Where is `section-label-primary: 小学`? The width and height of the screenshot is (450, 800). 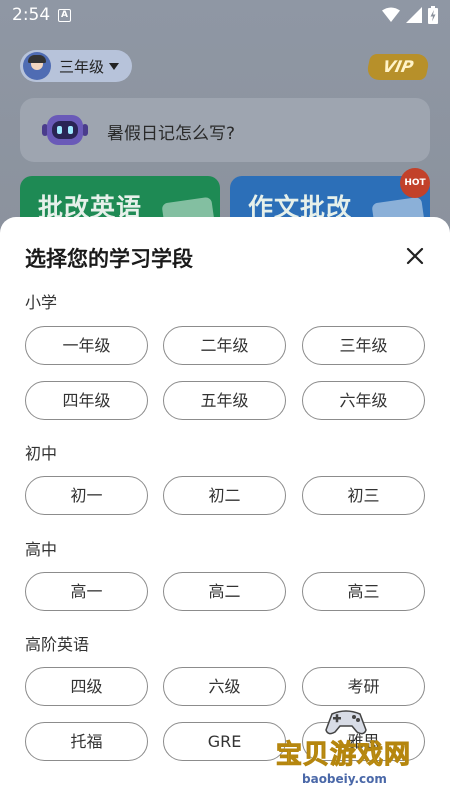 section-label-primary: 小学 is located at coordinates (41, 302).